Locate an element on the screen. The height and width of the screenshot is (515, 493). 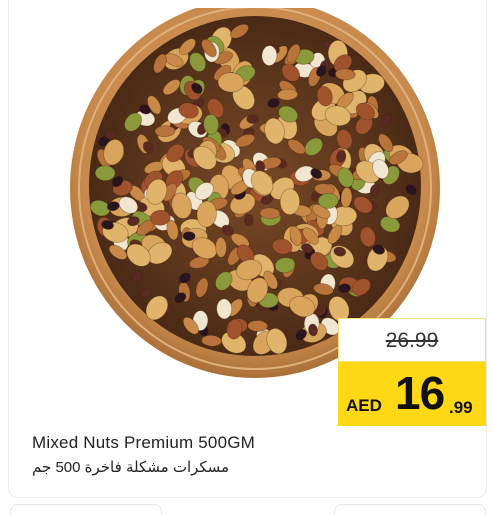
old-price-band: 26.99 is located at coordinates (412, 340).